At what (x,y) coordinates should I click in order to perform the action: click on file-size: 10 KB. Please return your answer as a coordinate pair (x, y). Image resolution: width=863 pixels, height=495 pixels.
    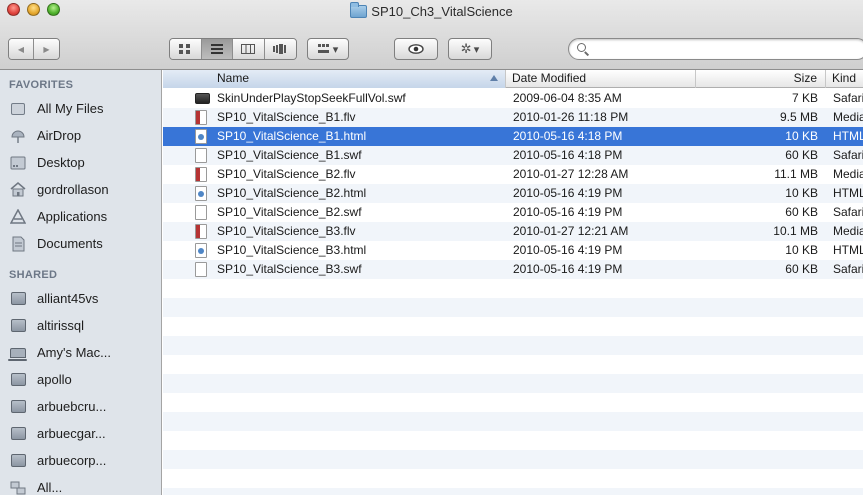
    Looking at the image, I should click on (801, 136).